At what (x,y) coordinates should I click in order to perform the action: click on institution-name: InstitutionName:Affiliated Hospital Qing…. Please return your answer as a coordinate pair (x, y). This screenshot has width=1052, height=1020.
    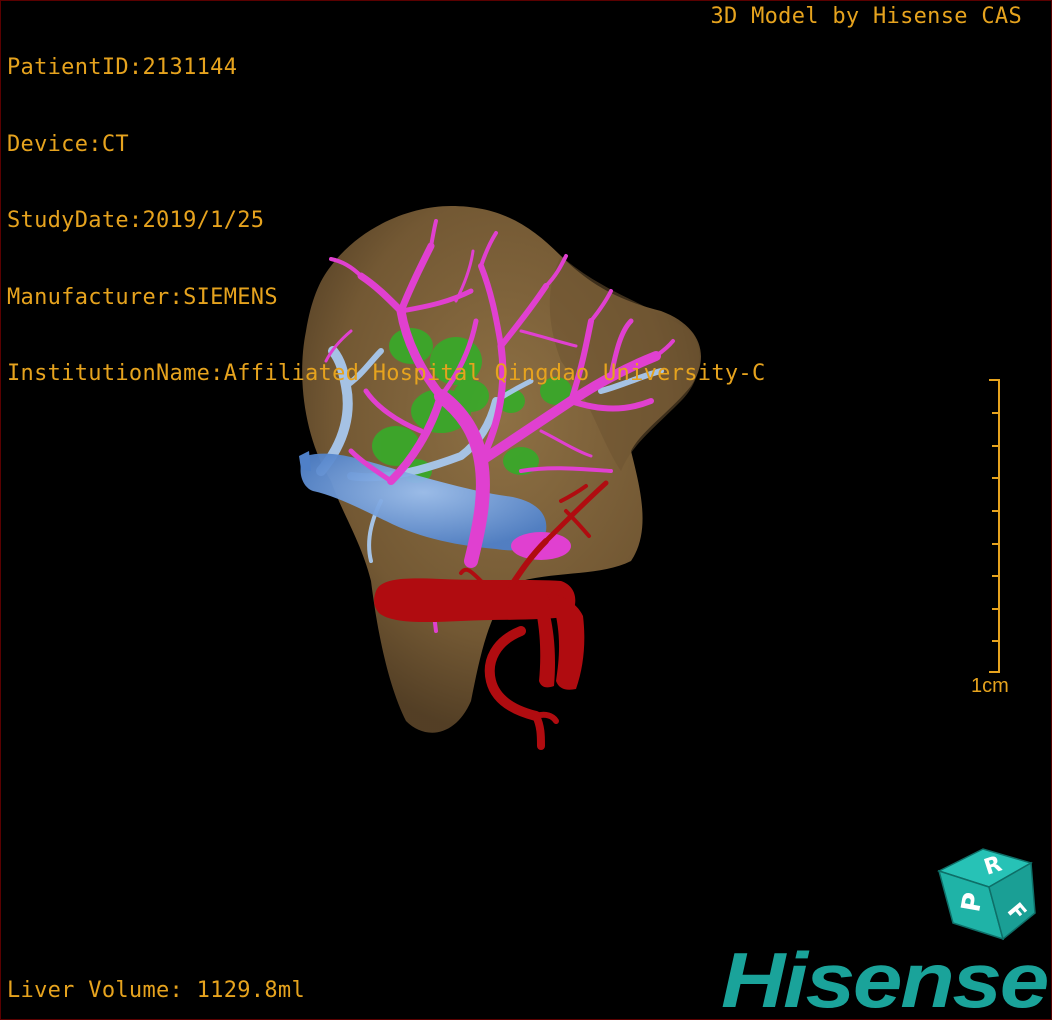
    Looking at the image, I should click on (386, 373).